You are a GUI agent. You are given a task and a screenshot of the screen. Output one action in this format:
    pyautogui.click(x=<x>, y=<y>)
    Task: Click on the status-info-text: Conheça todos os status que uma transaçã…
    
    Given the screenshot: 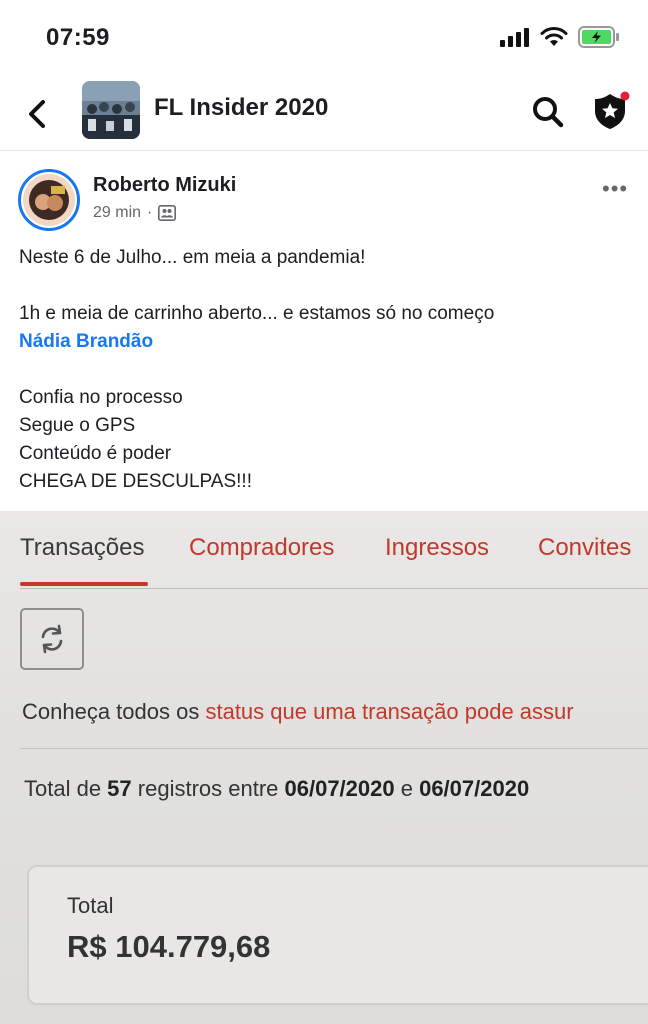 What is the action you would take?
    pyautogui.click(x=298, y=712)
    